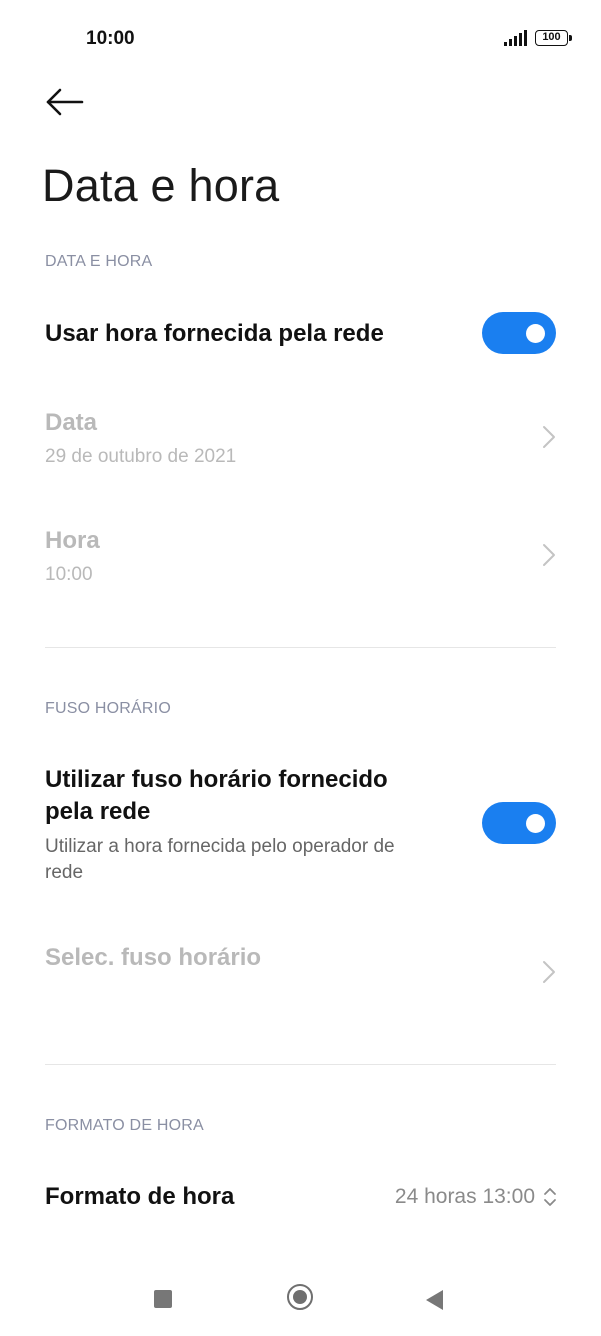  Describe the element at coordinates (124, 1125) in the screenshot. I see `section-heading-time-format: FORMATO DE HORA` at that location.